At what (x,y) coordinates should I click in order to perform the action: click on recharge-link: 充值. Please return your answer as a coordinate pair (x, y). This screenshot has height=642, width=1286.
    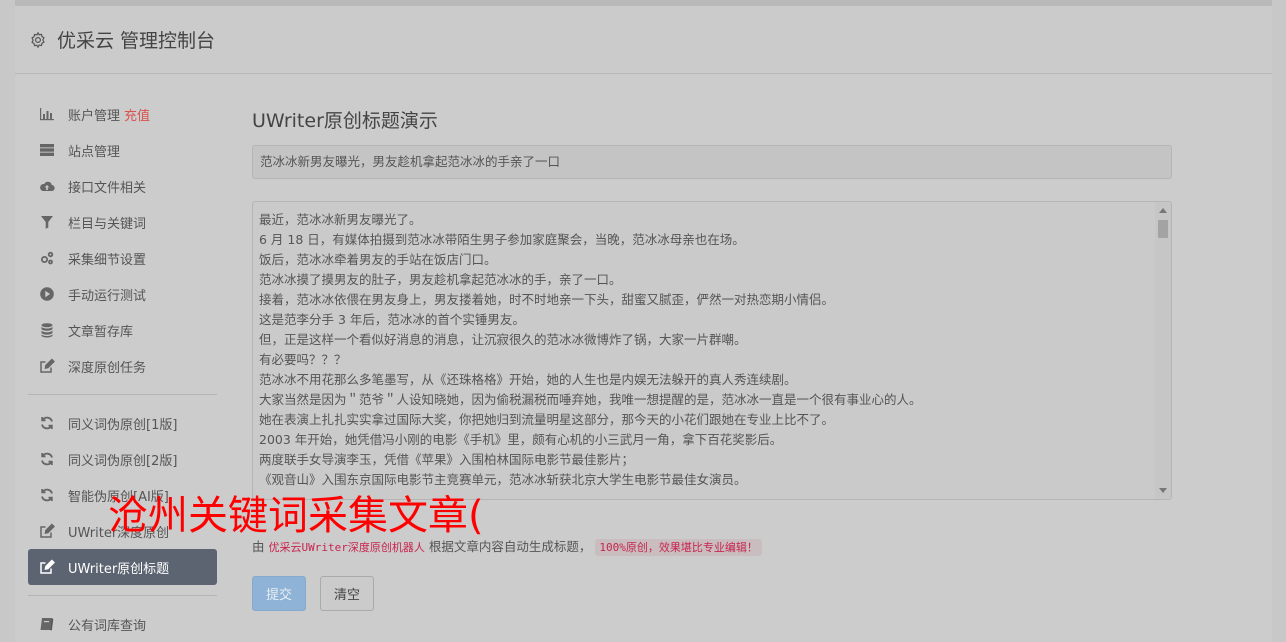
    Looking at the image, I should click on (137, 114).